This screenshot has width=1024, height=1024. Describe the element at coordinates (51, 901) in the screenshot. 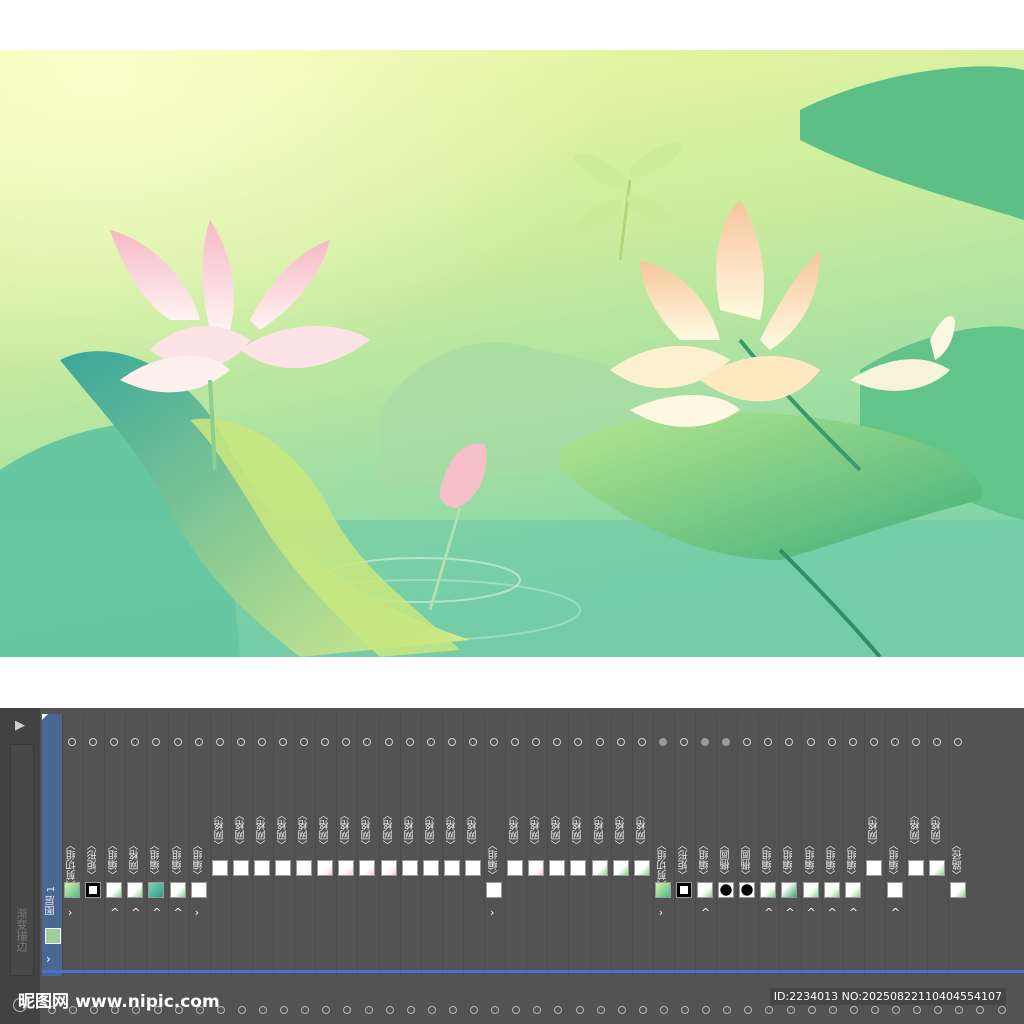

I see `layer-name: 图层 1` at that location.